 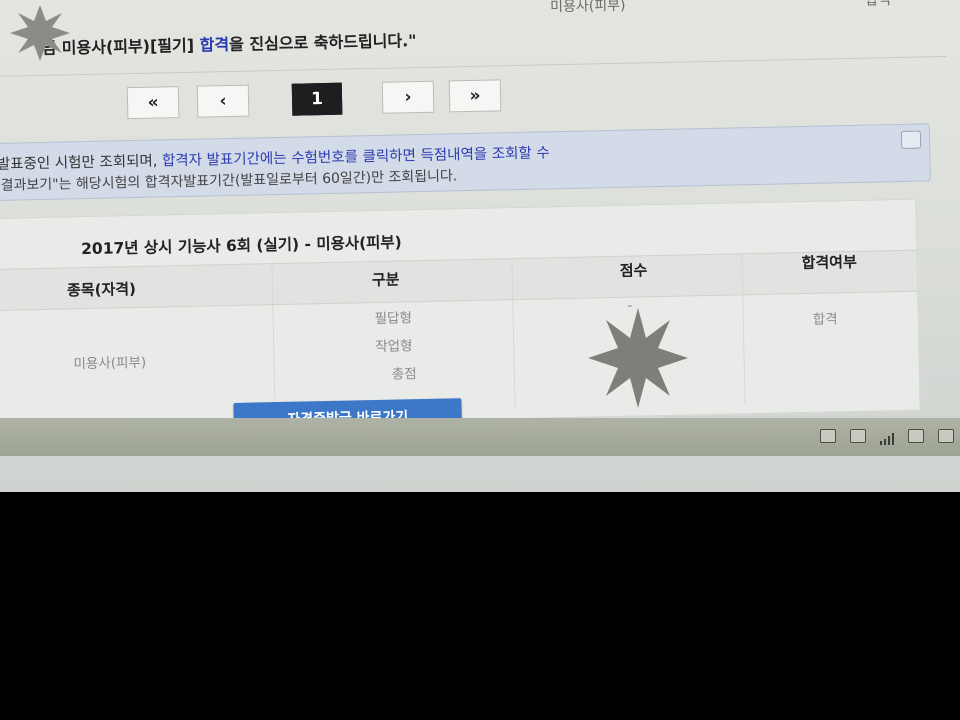 What do you see at coordinates (404, 374) in the screenshot?
I see `category-total: 총점` at bounding box center [404, 374].